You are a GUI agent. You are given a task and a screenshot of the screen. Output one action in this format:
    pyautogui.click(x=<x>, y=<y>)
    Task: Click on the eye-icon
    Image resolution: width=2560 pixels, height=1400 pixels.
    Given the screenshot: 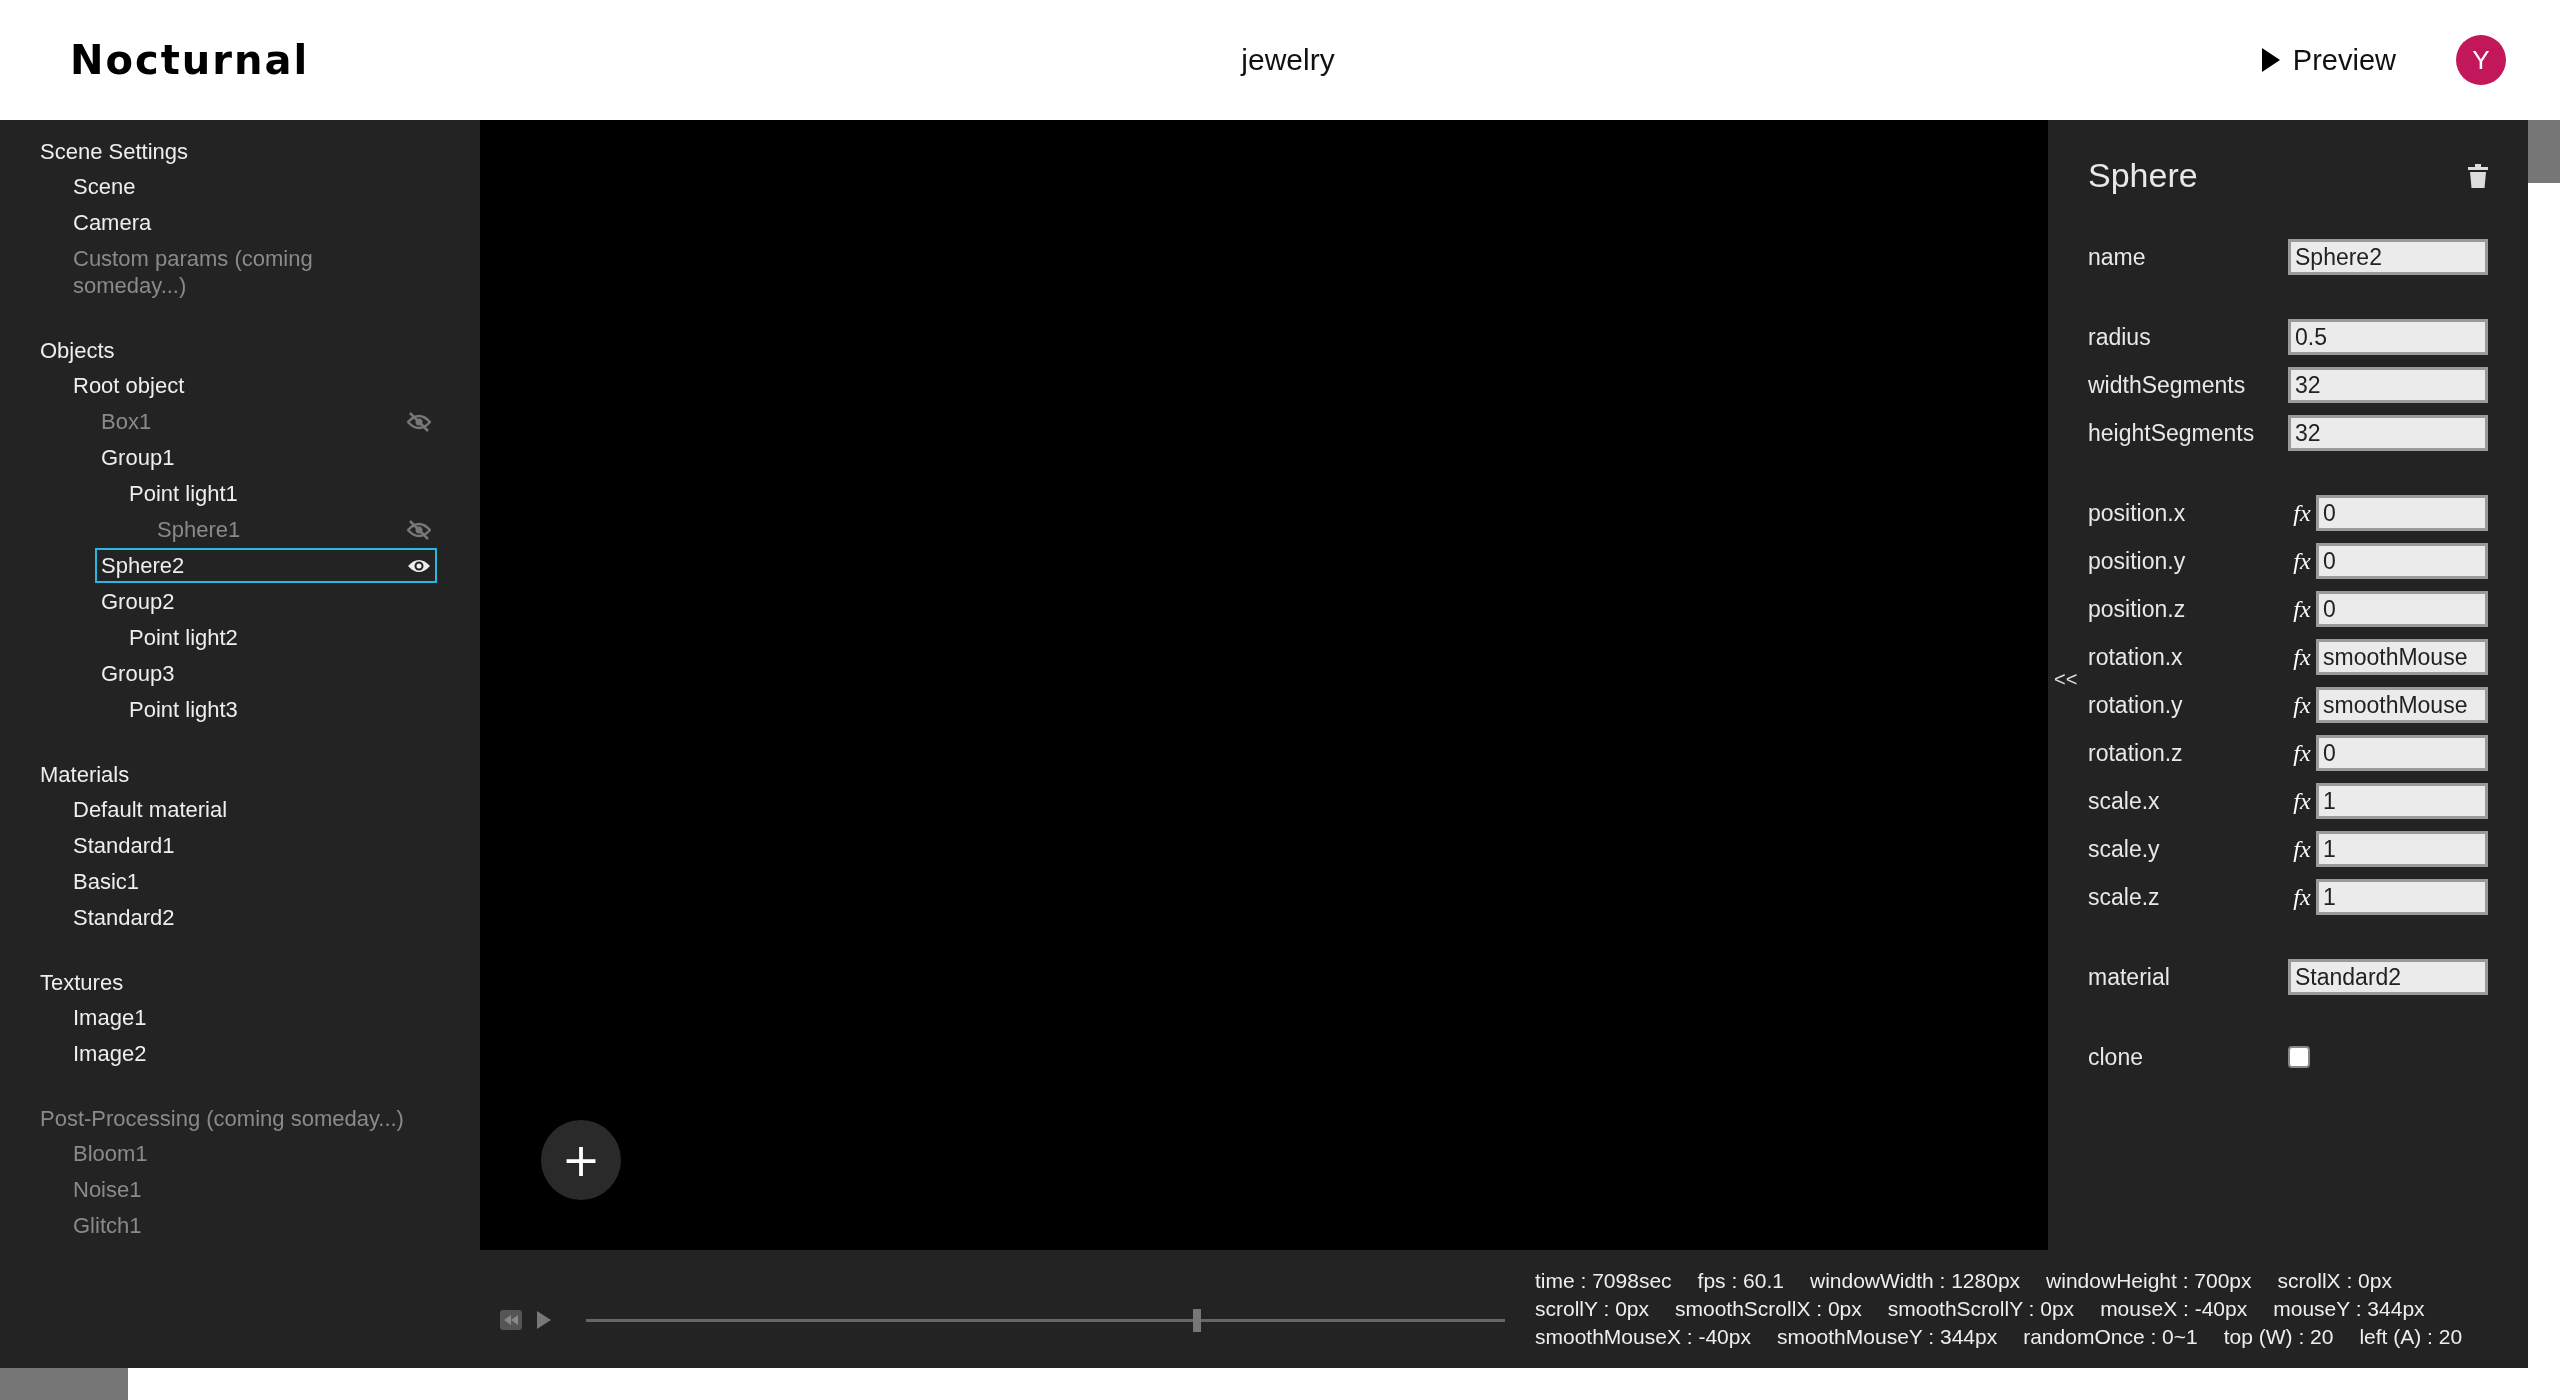 What is the action you would take?
    pyautogui.click(x=419, y=565)
    